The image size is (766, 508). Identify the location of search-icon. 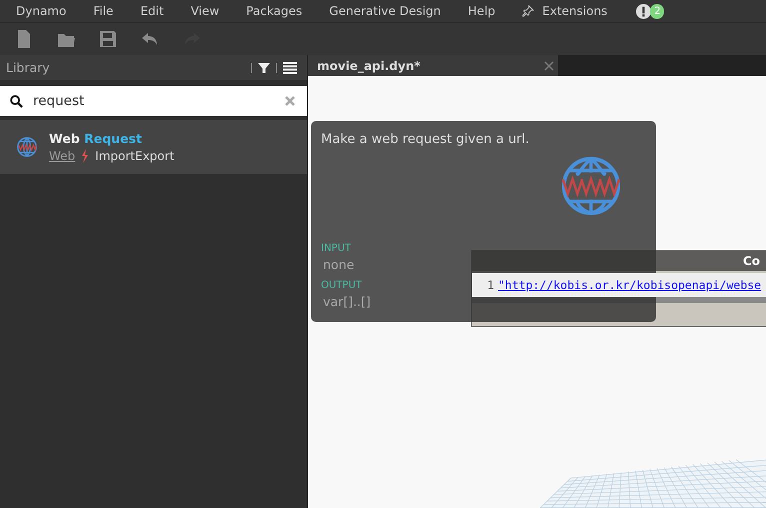
(16, 101).